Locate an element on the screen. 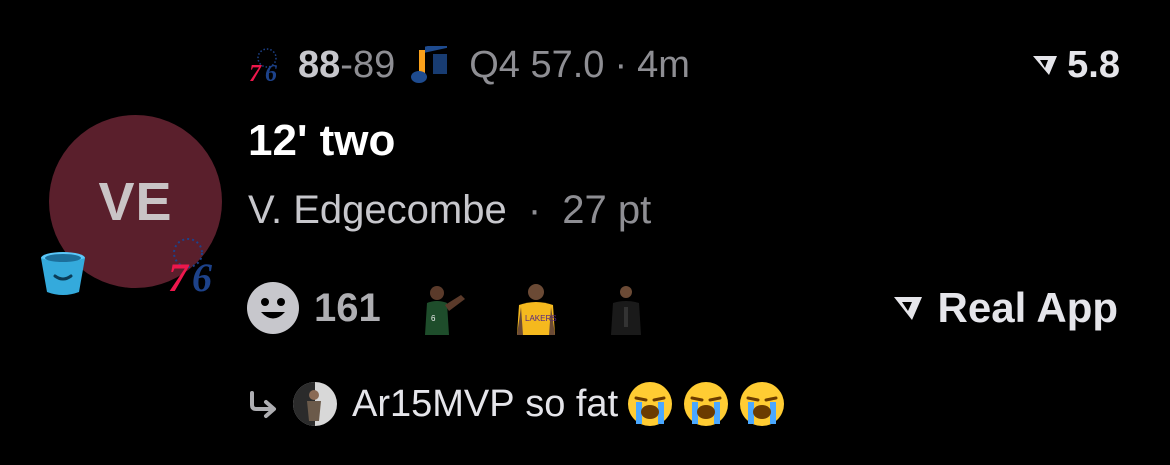 The height and width of the screenshot is (465, 1170). brand-label: Real App is located at coordinates (1027, 307).